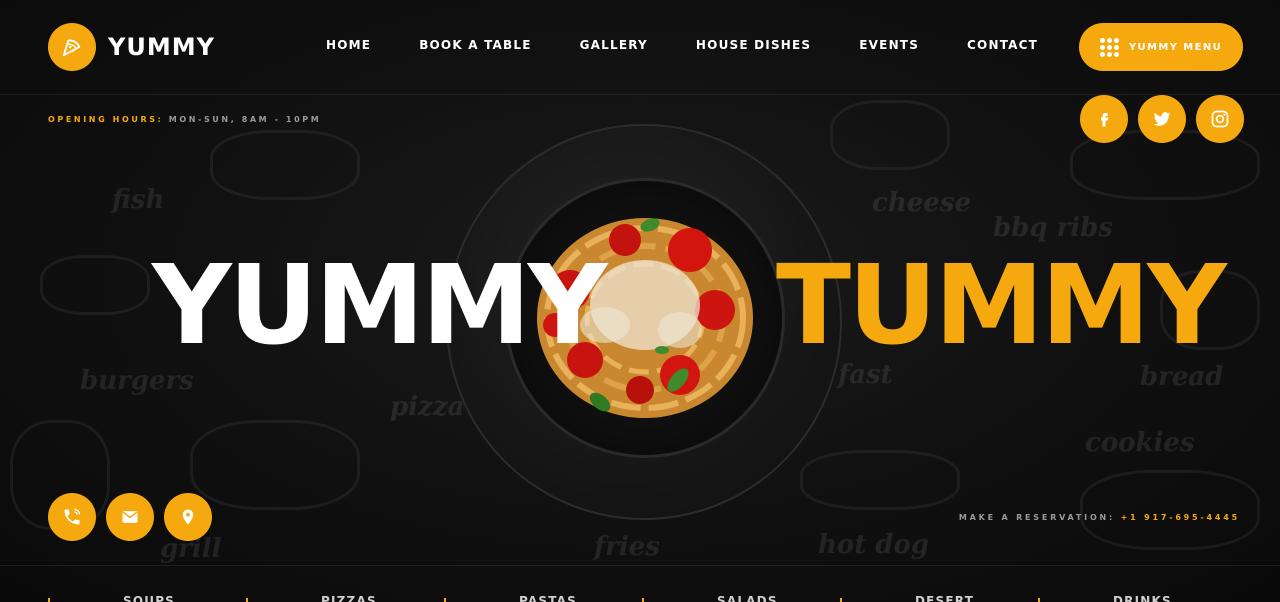 This screenshot has height=602, width=1280. I want to click on phone-button, so click(72, 517).